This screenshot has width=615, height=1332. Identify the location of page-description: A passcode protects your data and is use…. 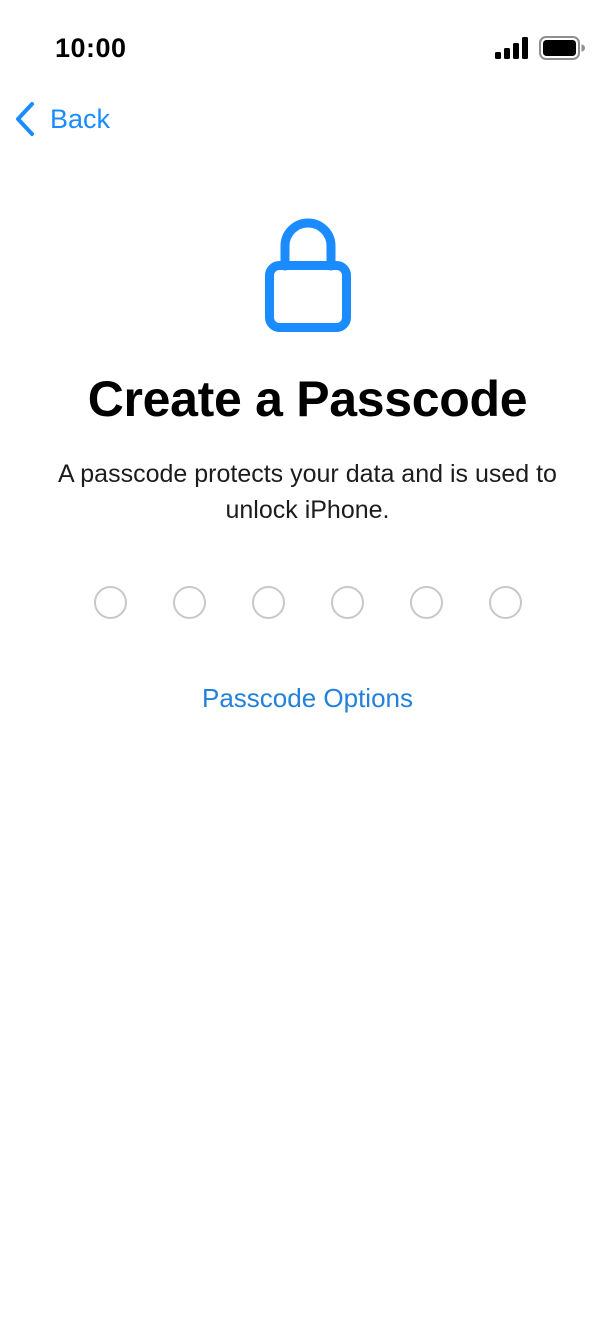
(307, 492).